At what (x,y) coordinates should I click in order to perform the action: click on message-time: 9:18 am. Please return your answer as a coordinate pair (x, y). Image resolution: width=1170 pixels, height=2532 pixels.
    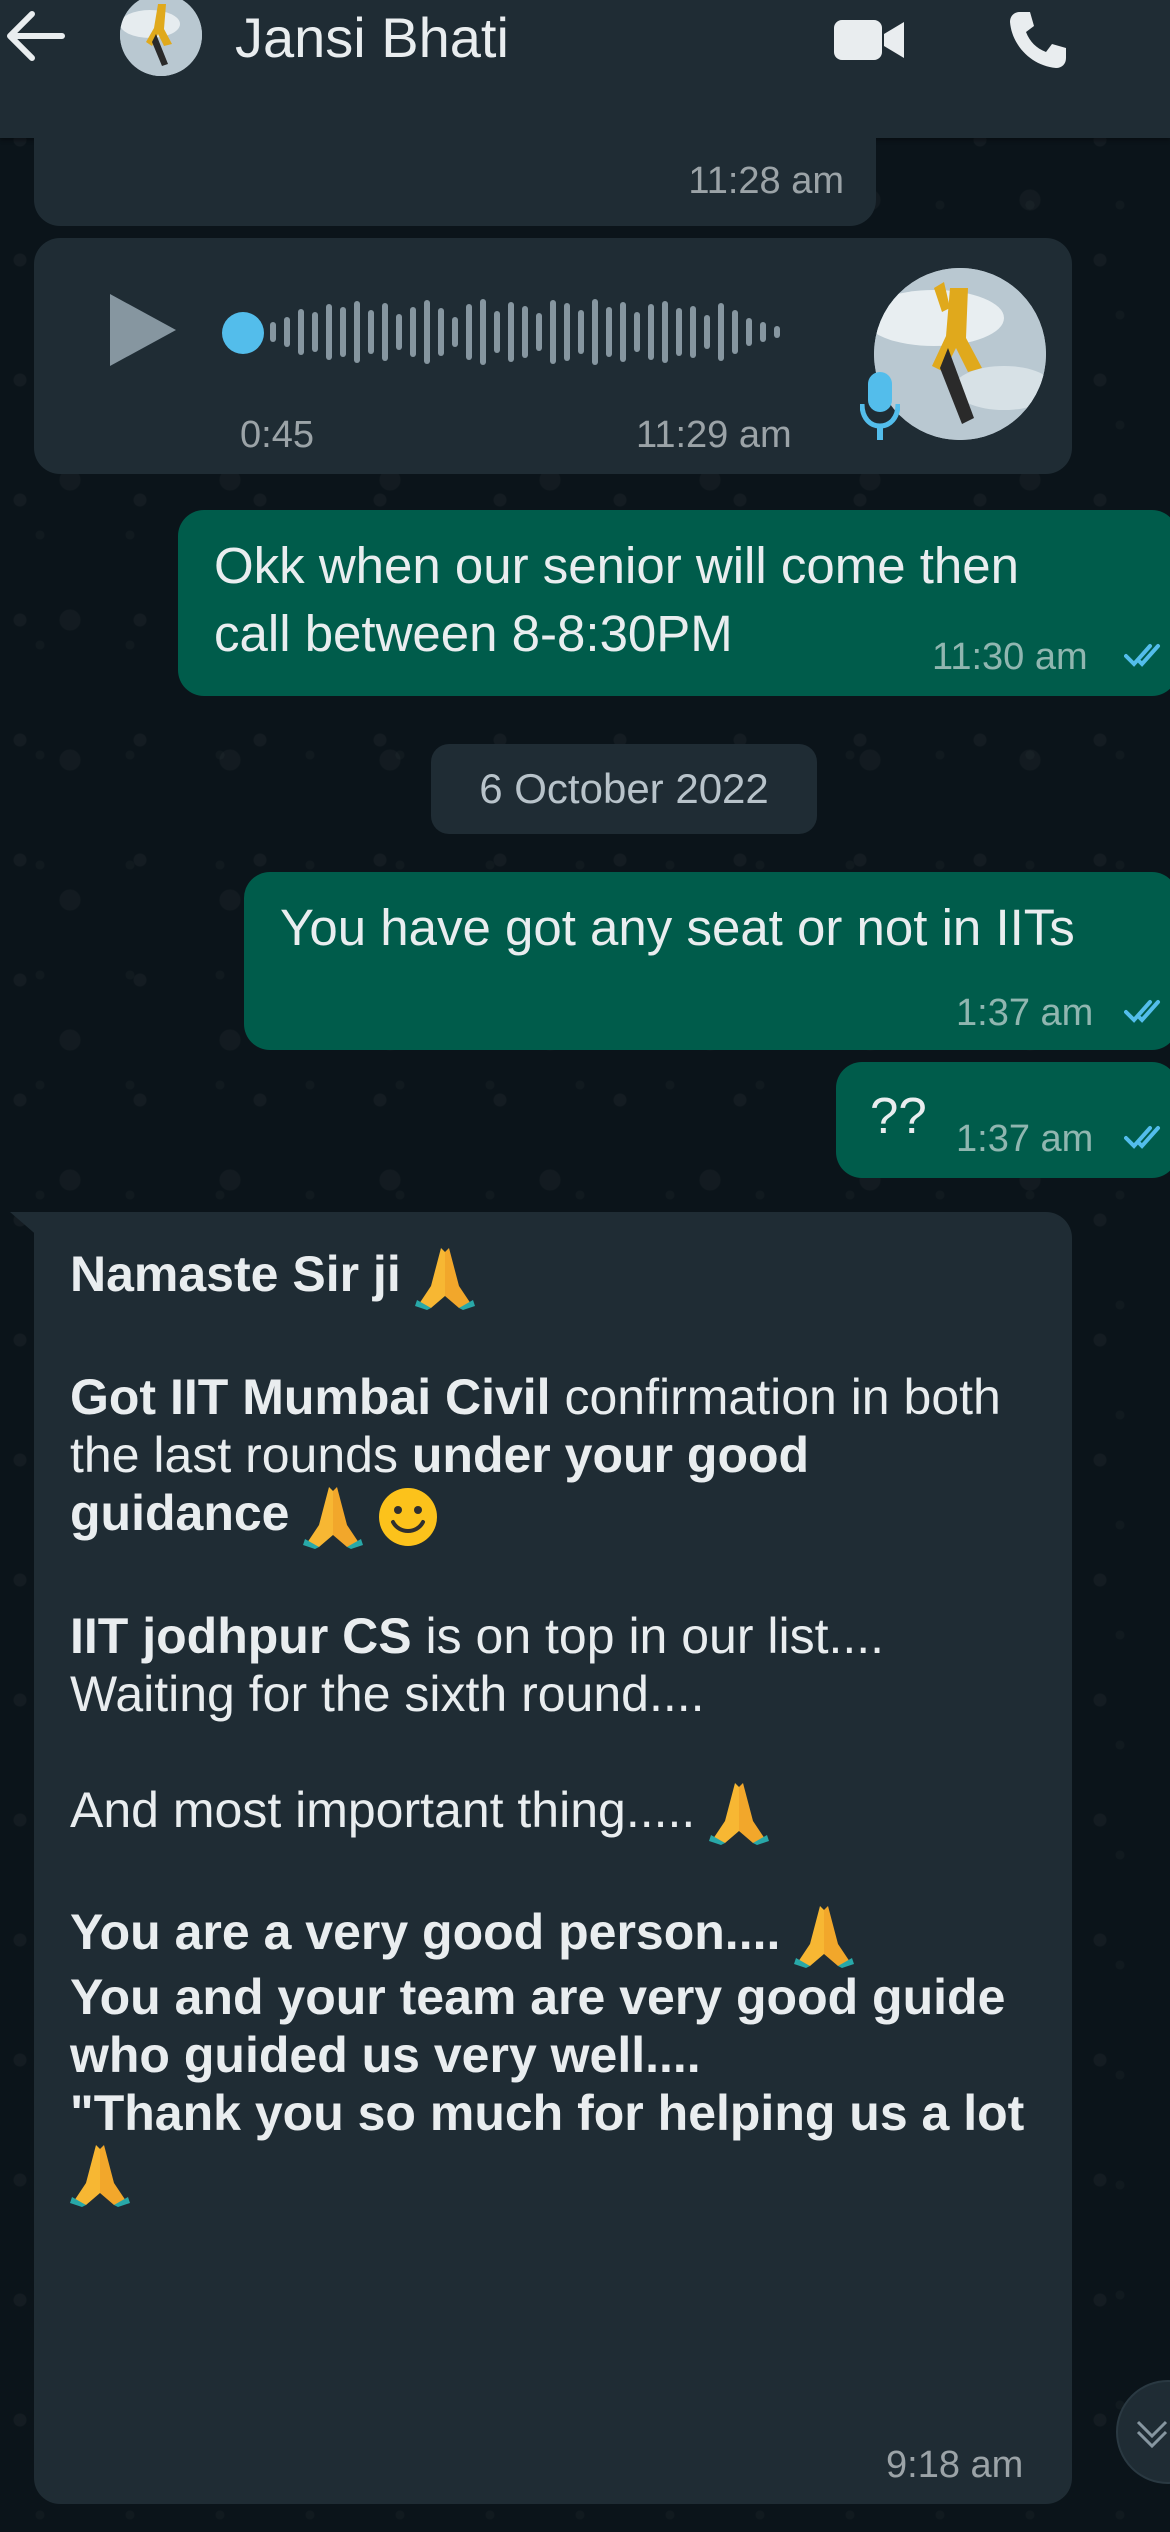
    Looking at the image, I should click on (955, 2465).